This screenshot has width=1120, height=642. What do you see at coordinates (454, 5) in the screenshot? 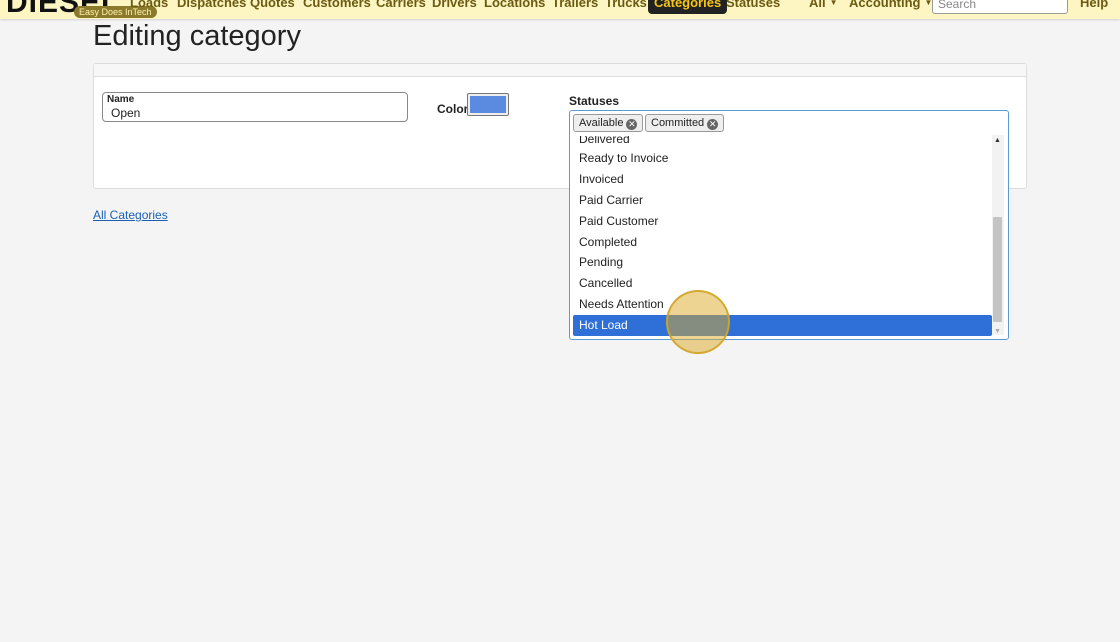
I see `nav-drivers: Drivers` at bounding box center [454, 5].